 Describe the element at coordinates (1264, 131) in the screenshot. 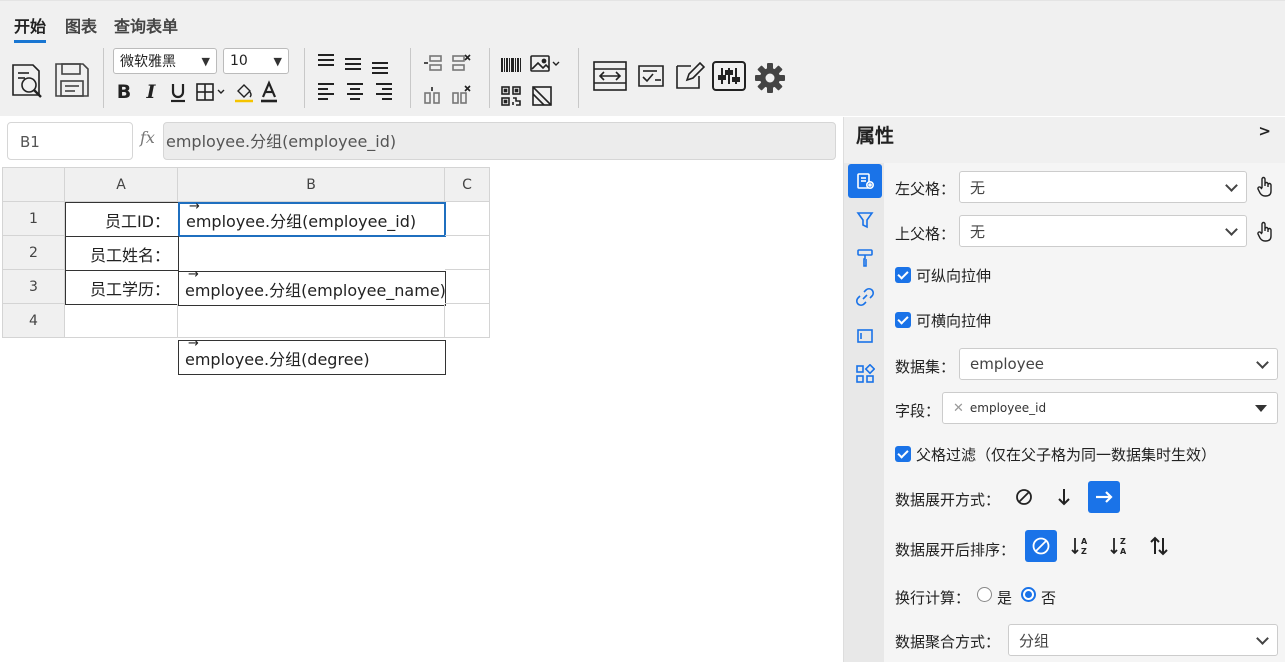

I see `collapse-panel-button: >` at that location.